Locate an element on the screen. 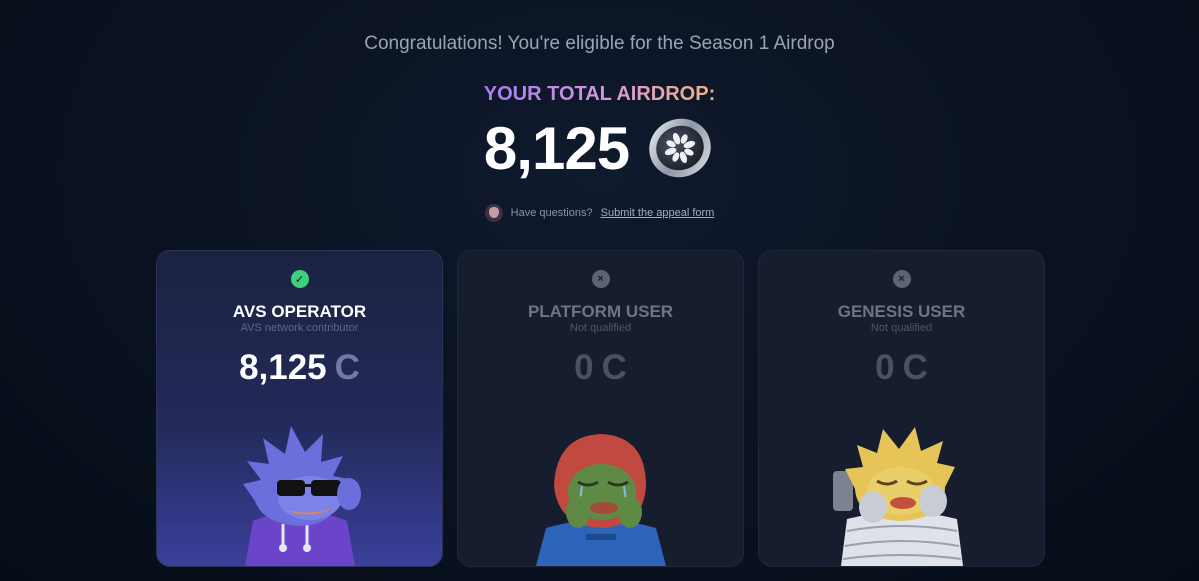 This screenshot has height=581, width=1199. card-subtitle: AVS network contributor is located at coordinates (299, 328).